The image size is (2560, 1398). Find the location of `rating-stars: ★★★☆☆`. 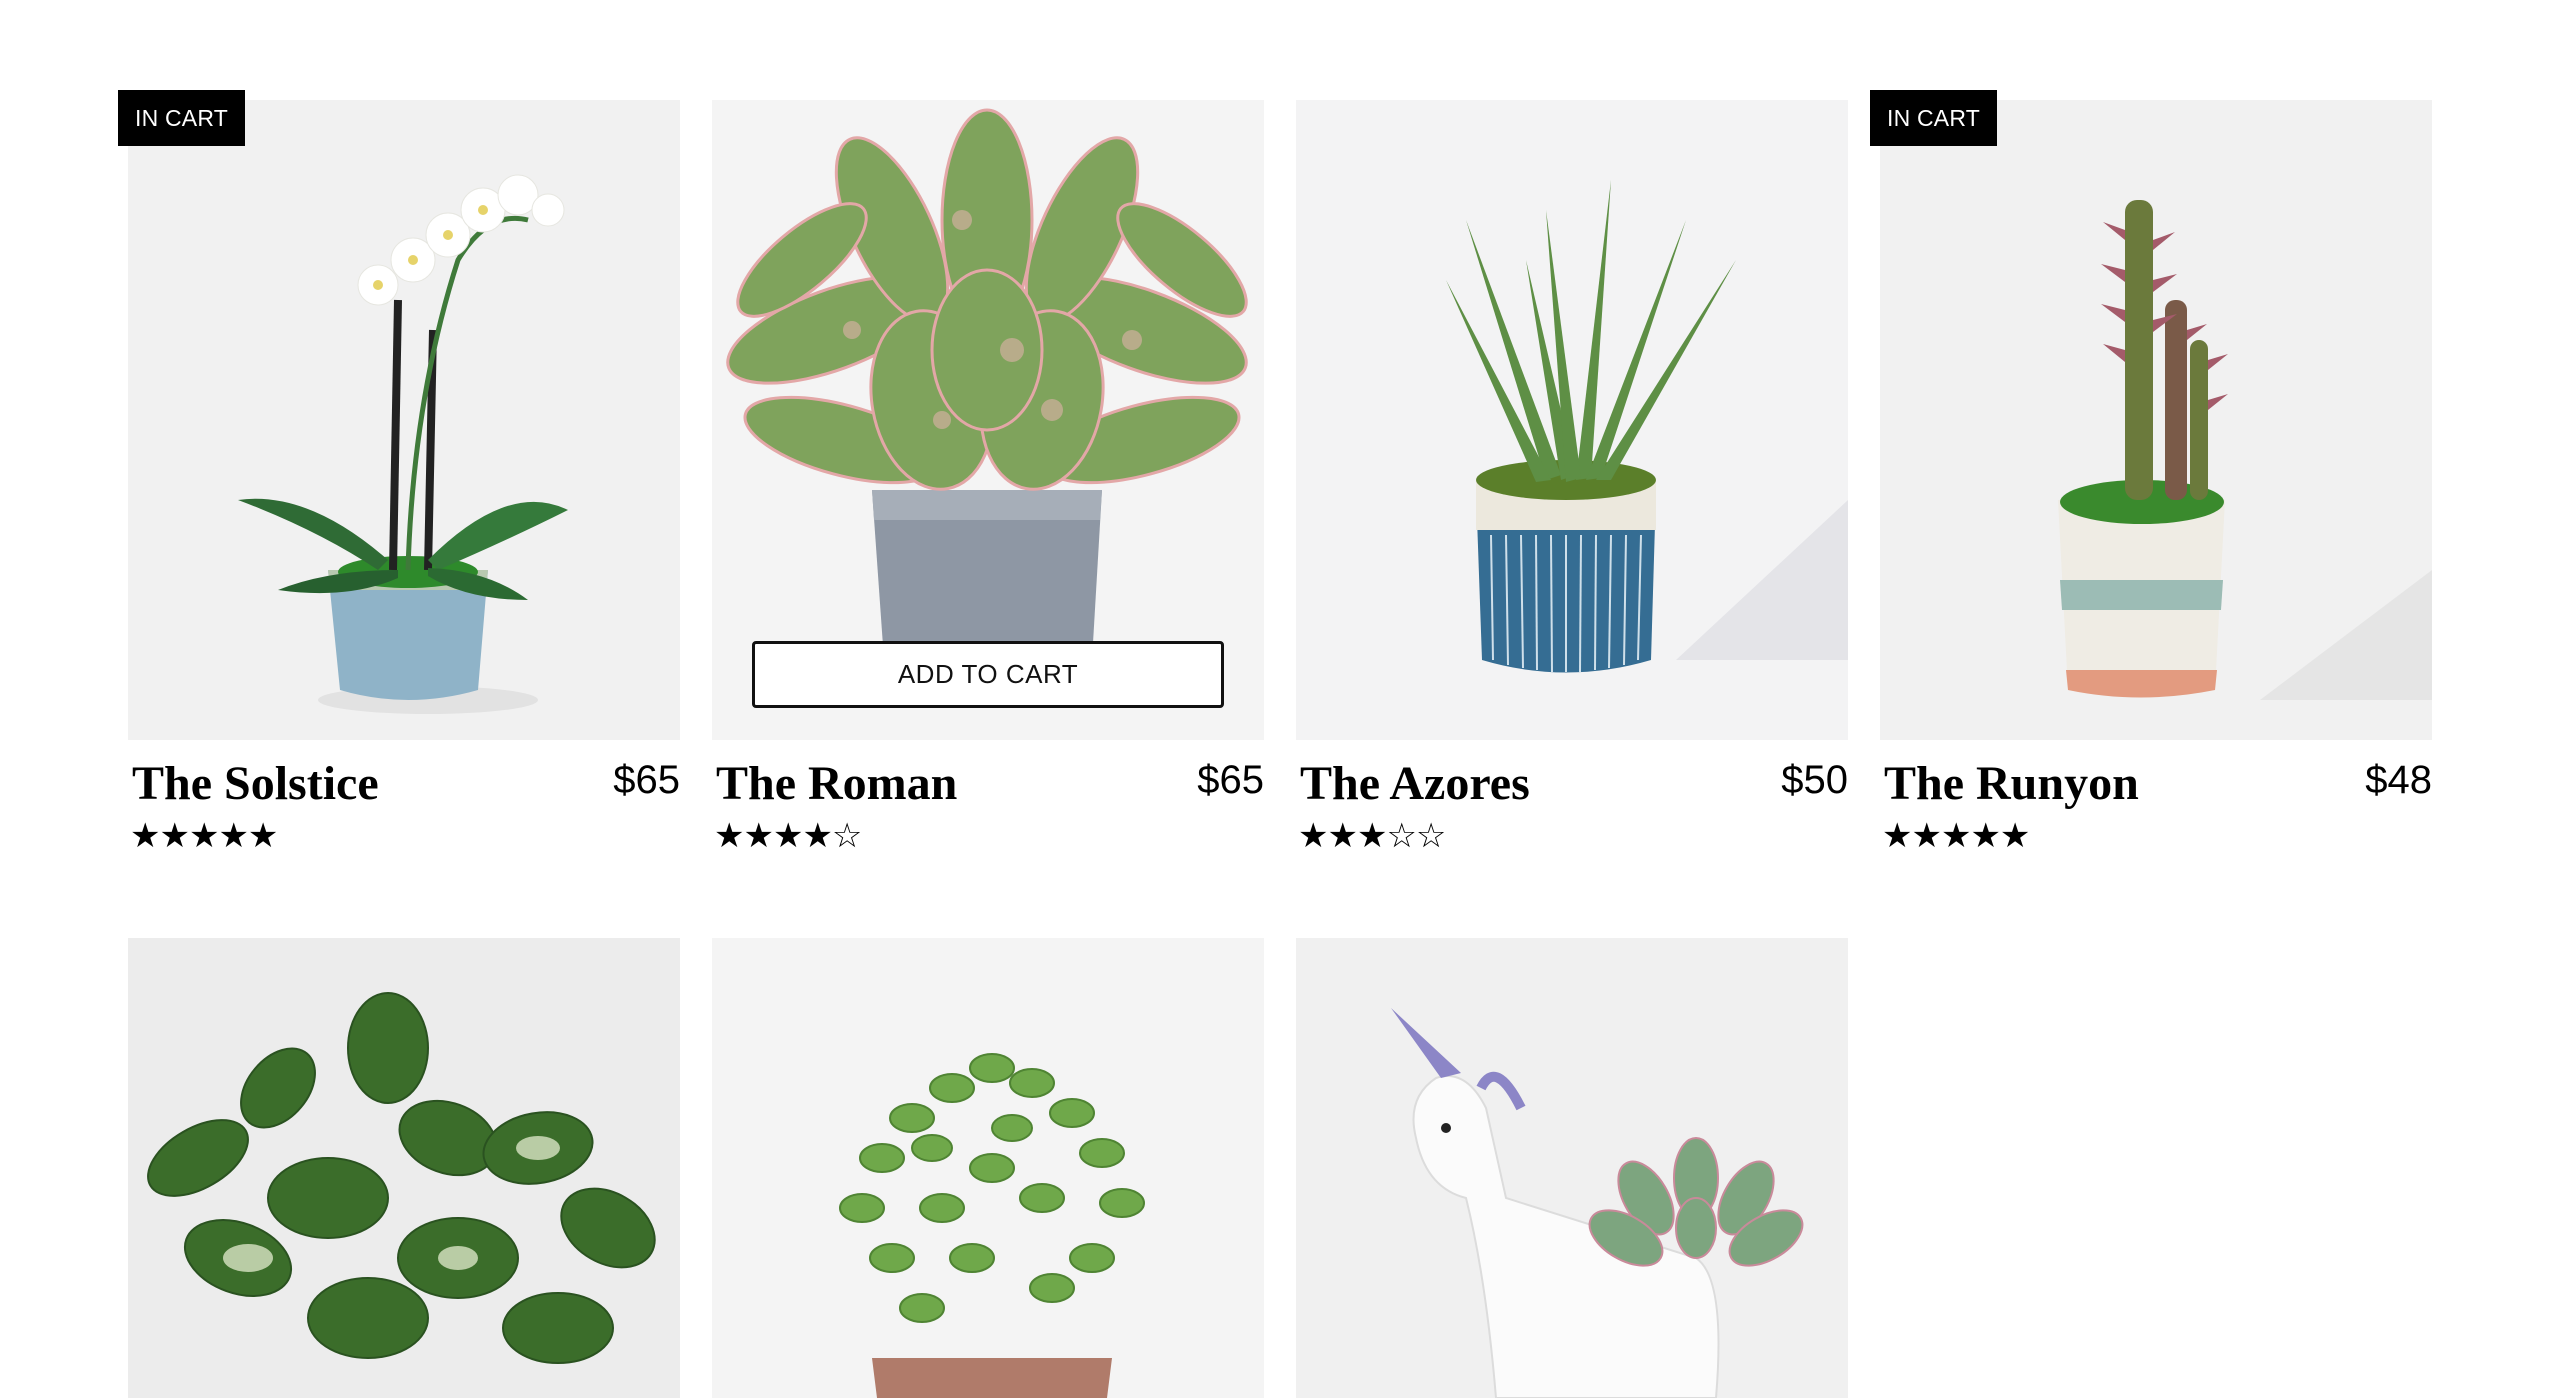

rating-stars: ★★★☆☆ is located at coordinates (1372, 836).